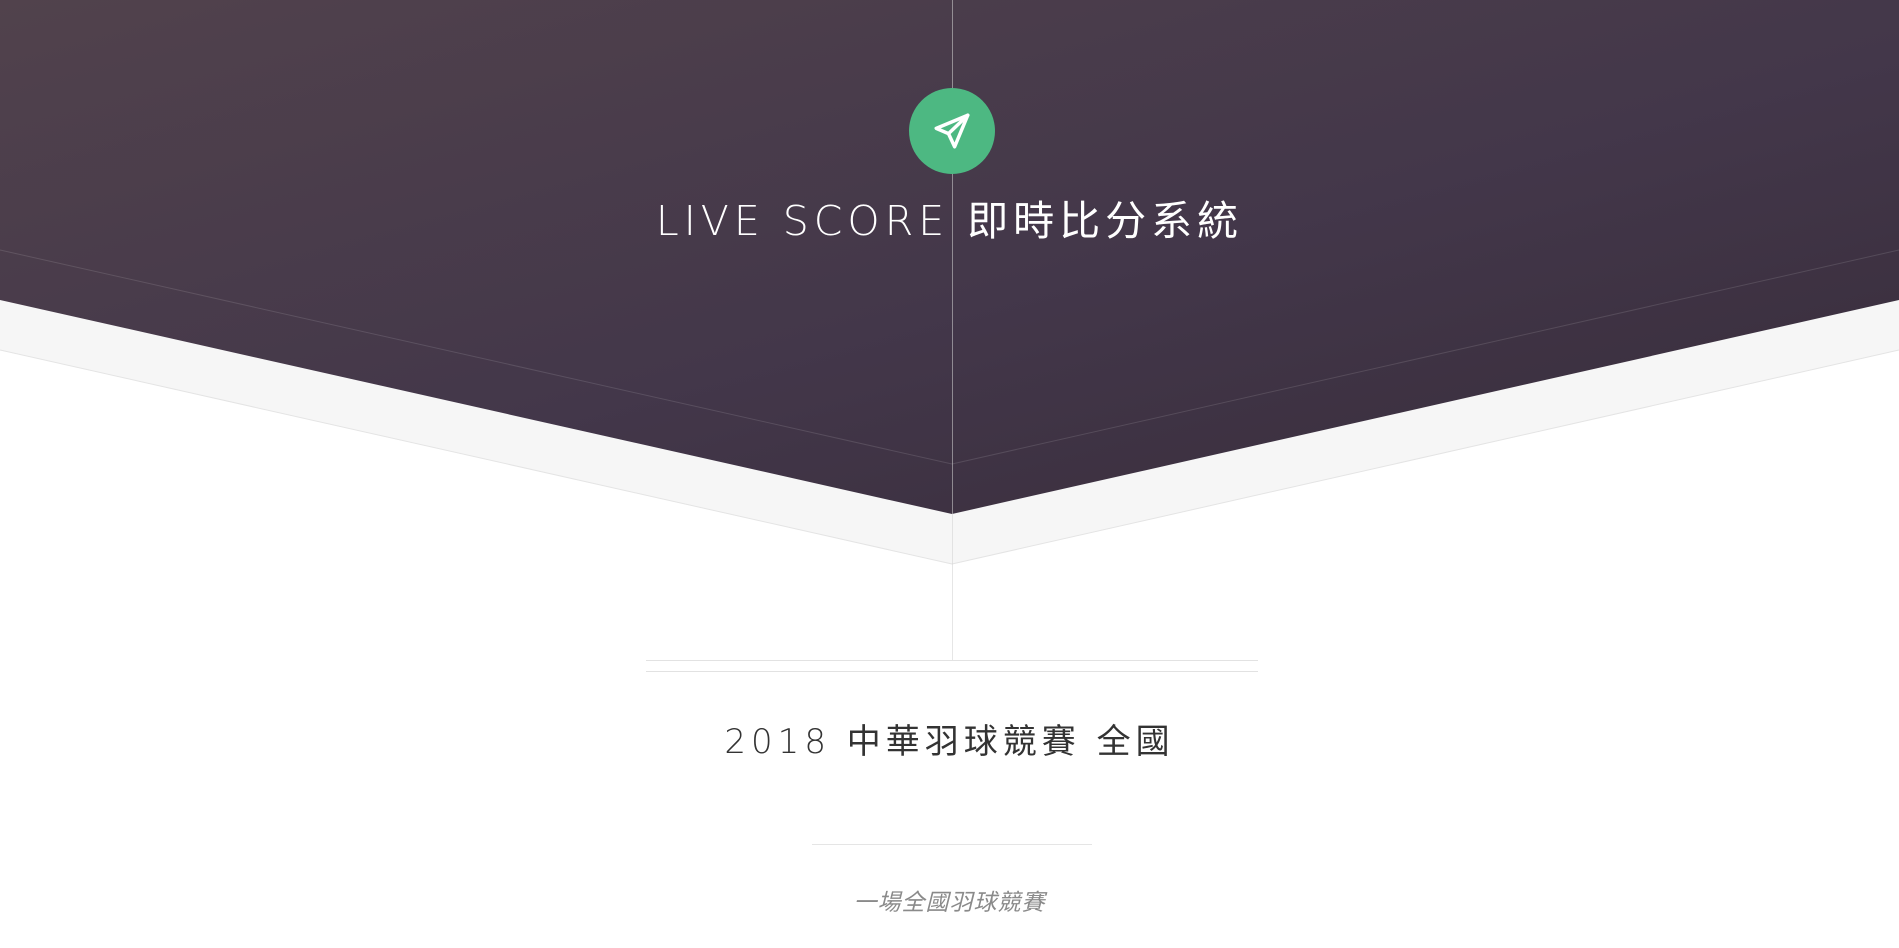 This screenshot has height=948, width=1899. What do you see at coordinates (949, 742) in the screenshot?
I see `event-title: 2018 中華羽球競賽 全國` at bounding box center [949, 742].